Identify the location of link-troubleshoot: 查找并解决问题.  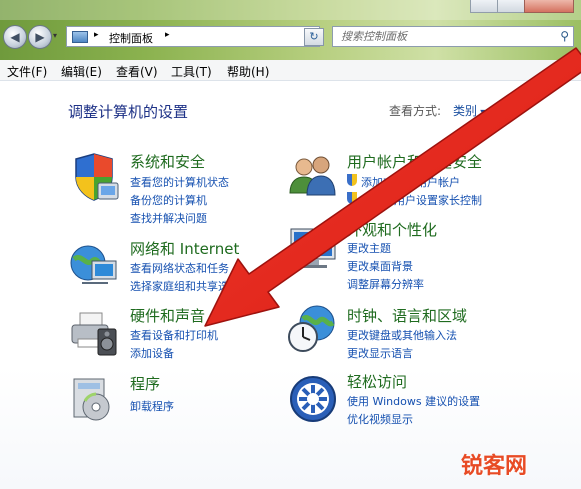
(168, 218).